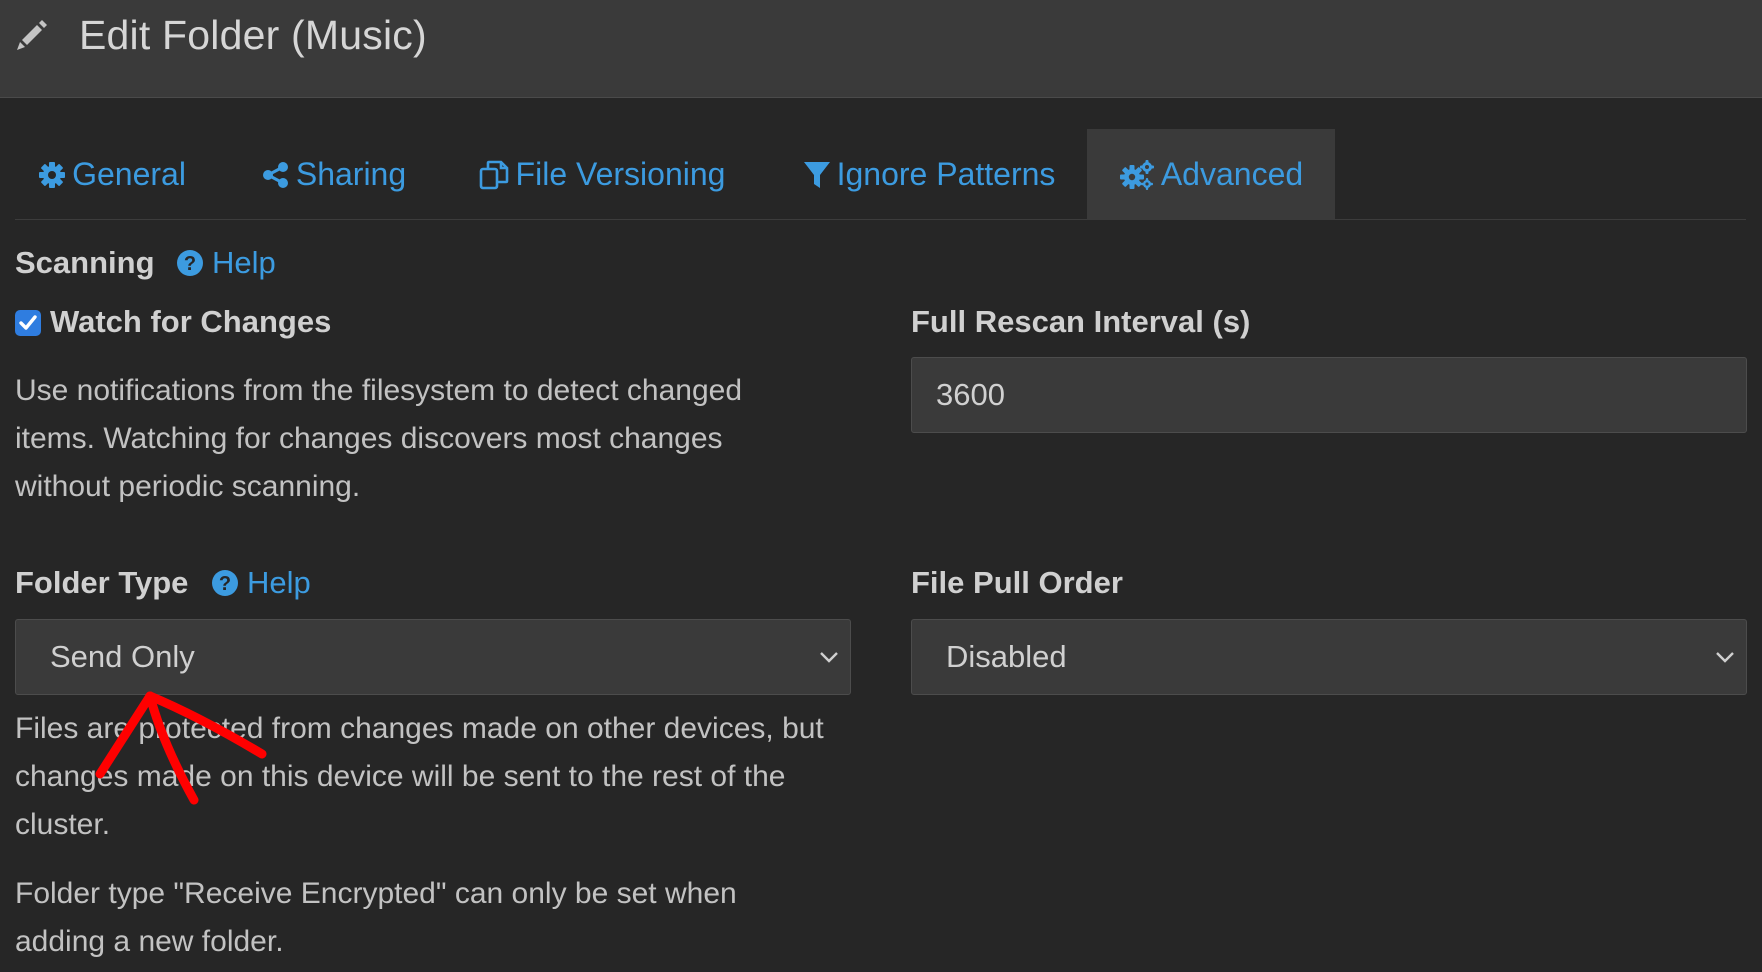 The image size is (1762, 972). Describe the element at coordinates (1232, 174) in the screenshot. I see `tab-advanced-label: Advanced` at that location.